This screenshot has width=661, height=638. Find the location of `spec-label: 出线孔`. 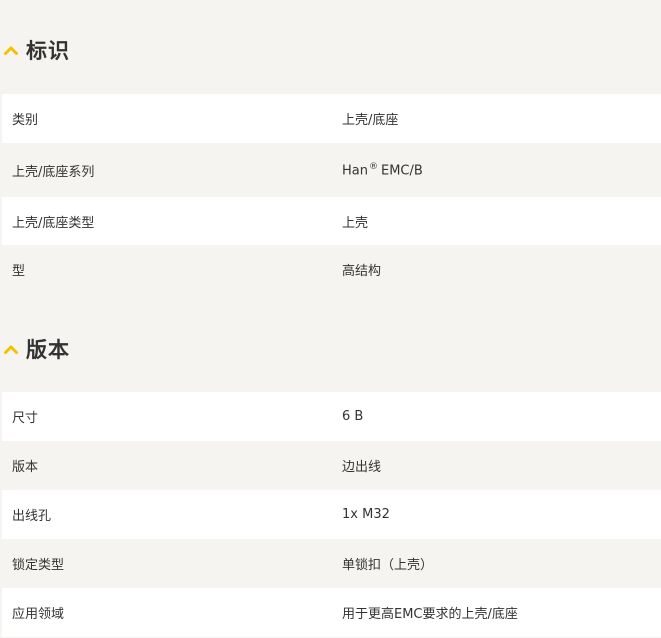

spec-label: 出线孔 is located at coordinates (32, 516).